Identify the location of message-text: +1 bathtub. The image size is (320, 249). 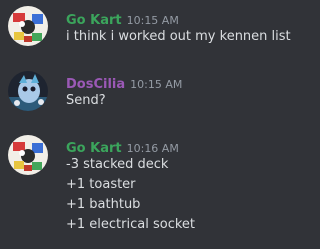
(103, 204).